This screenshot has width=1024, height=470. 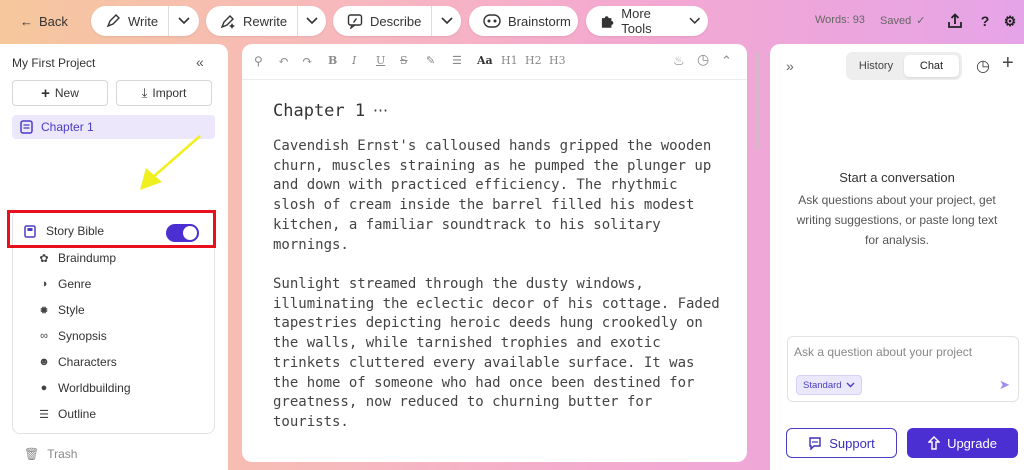 I want to click on sidebar-item-braindump: ✿ Braindump, so click(x=77, y=258).